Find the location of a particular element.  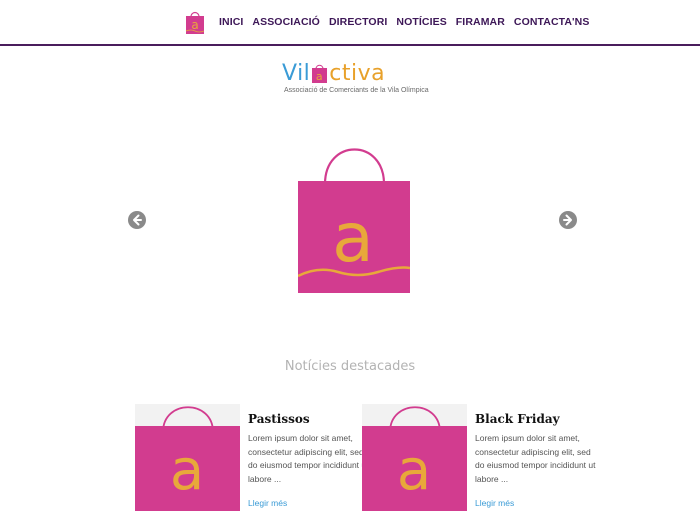

brand-word-vil: Vil is located at coordinates (296, 73).